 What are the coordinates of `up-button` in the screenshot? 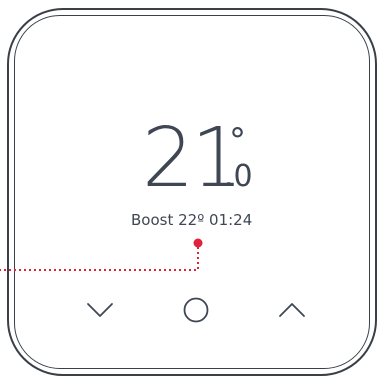 It's located at (292, 310).